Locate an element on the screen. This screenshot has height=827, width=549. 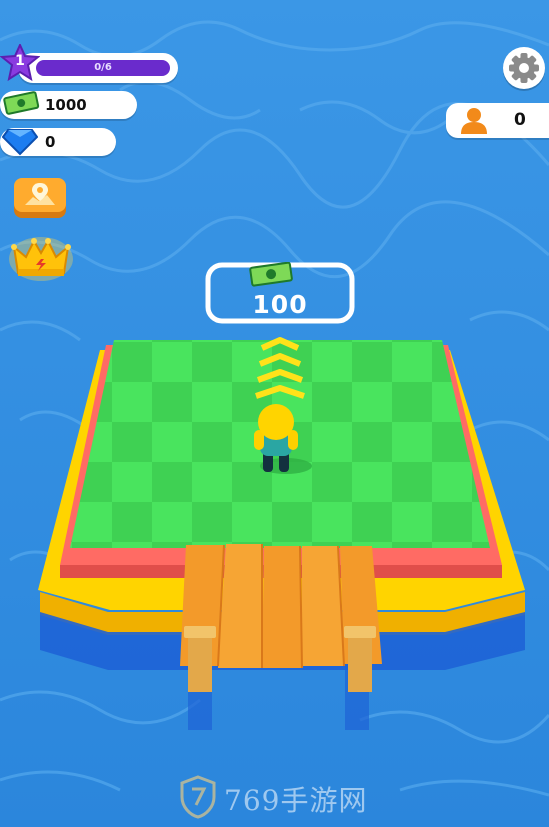
gems-amount: 0 is located at coordinates (50, 142).